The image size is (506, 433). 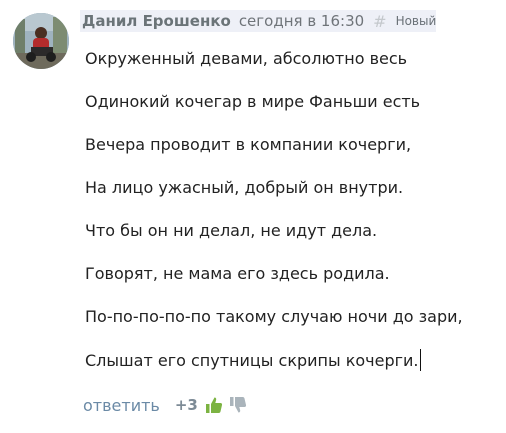 I want to click on comment-header: Данил Ерошенко сегодня в 16:30 # Новый, so click(x=258, y=21).